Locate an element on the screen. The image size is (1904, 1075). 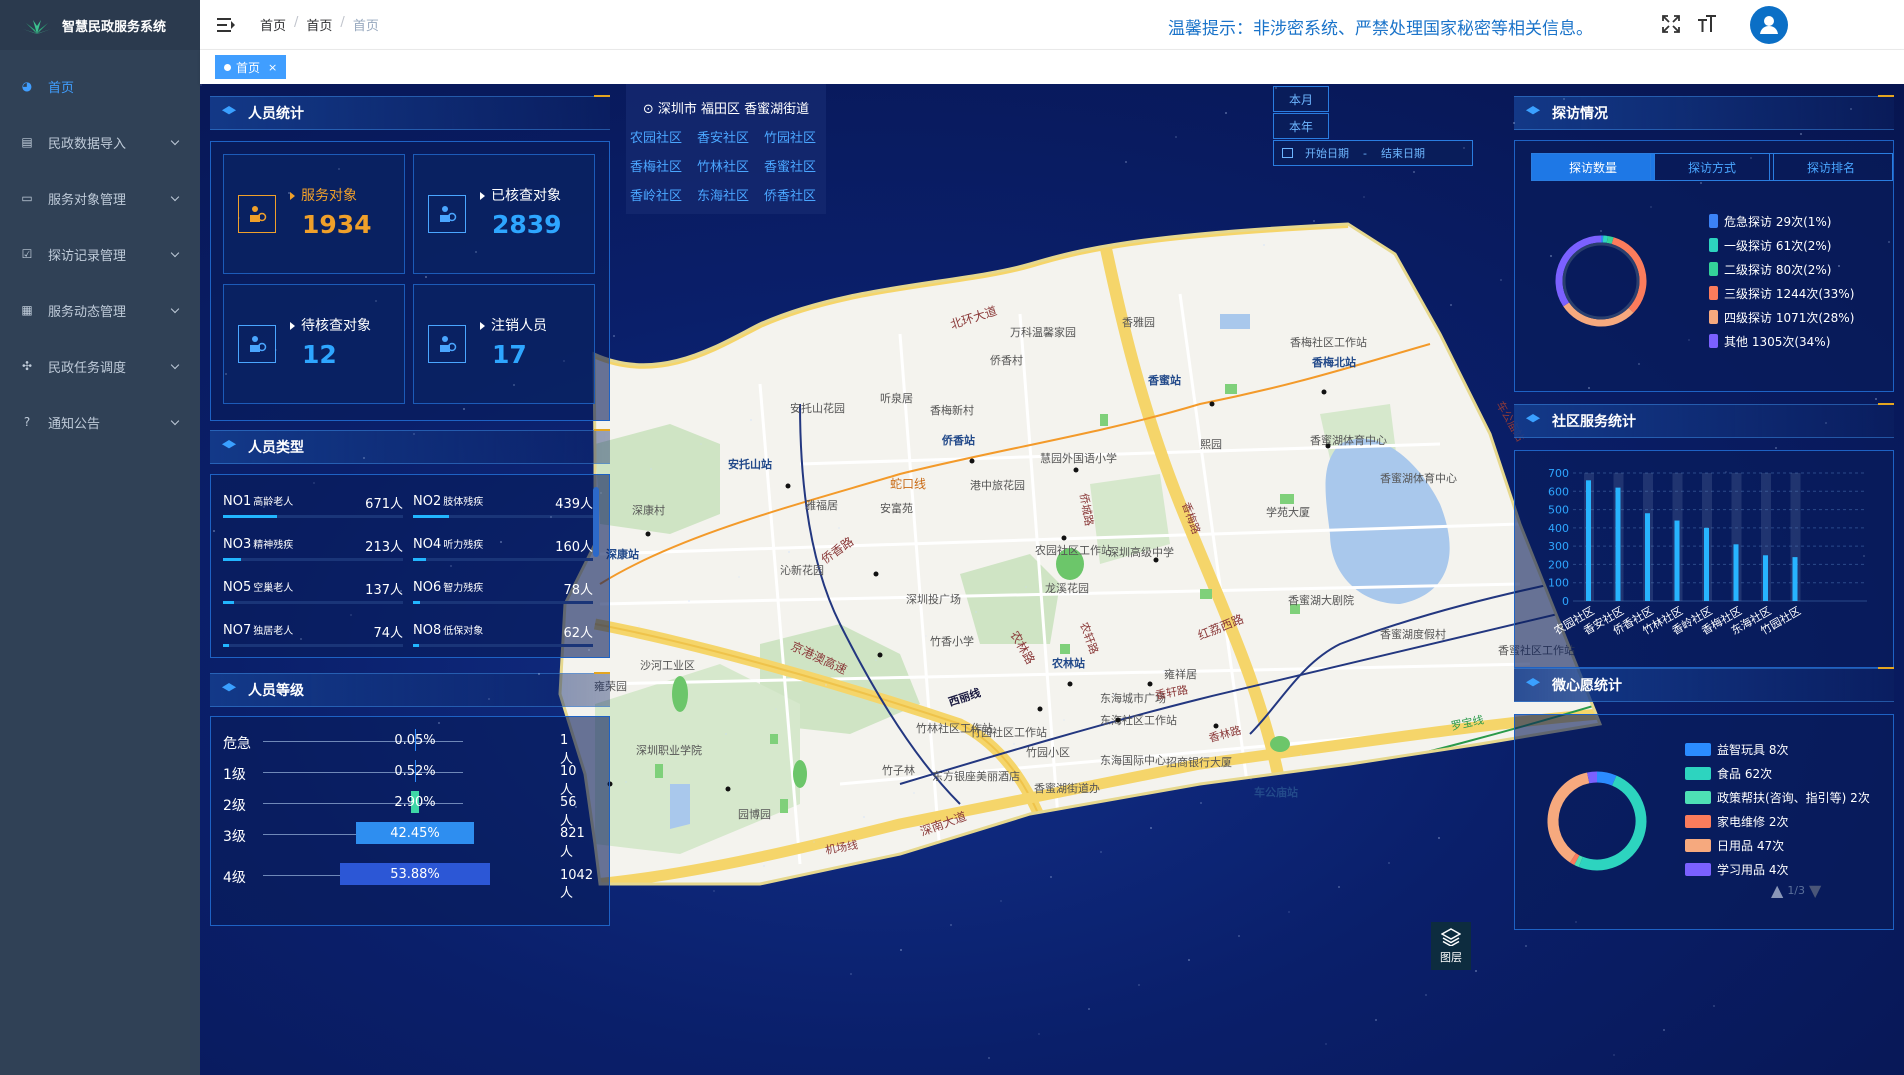
map-label: 招商银行大厦 is located at coordinates (1199, 762).